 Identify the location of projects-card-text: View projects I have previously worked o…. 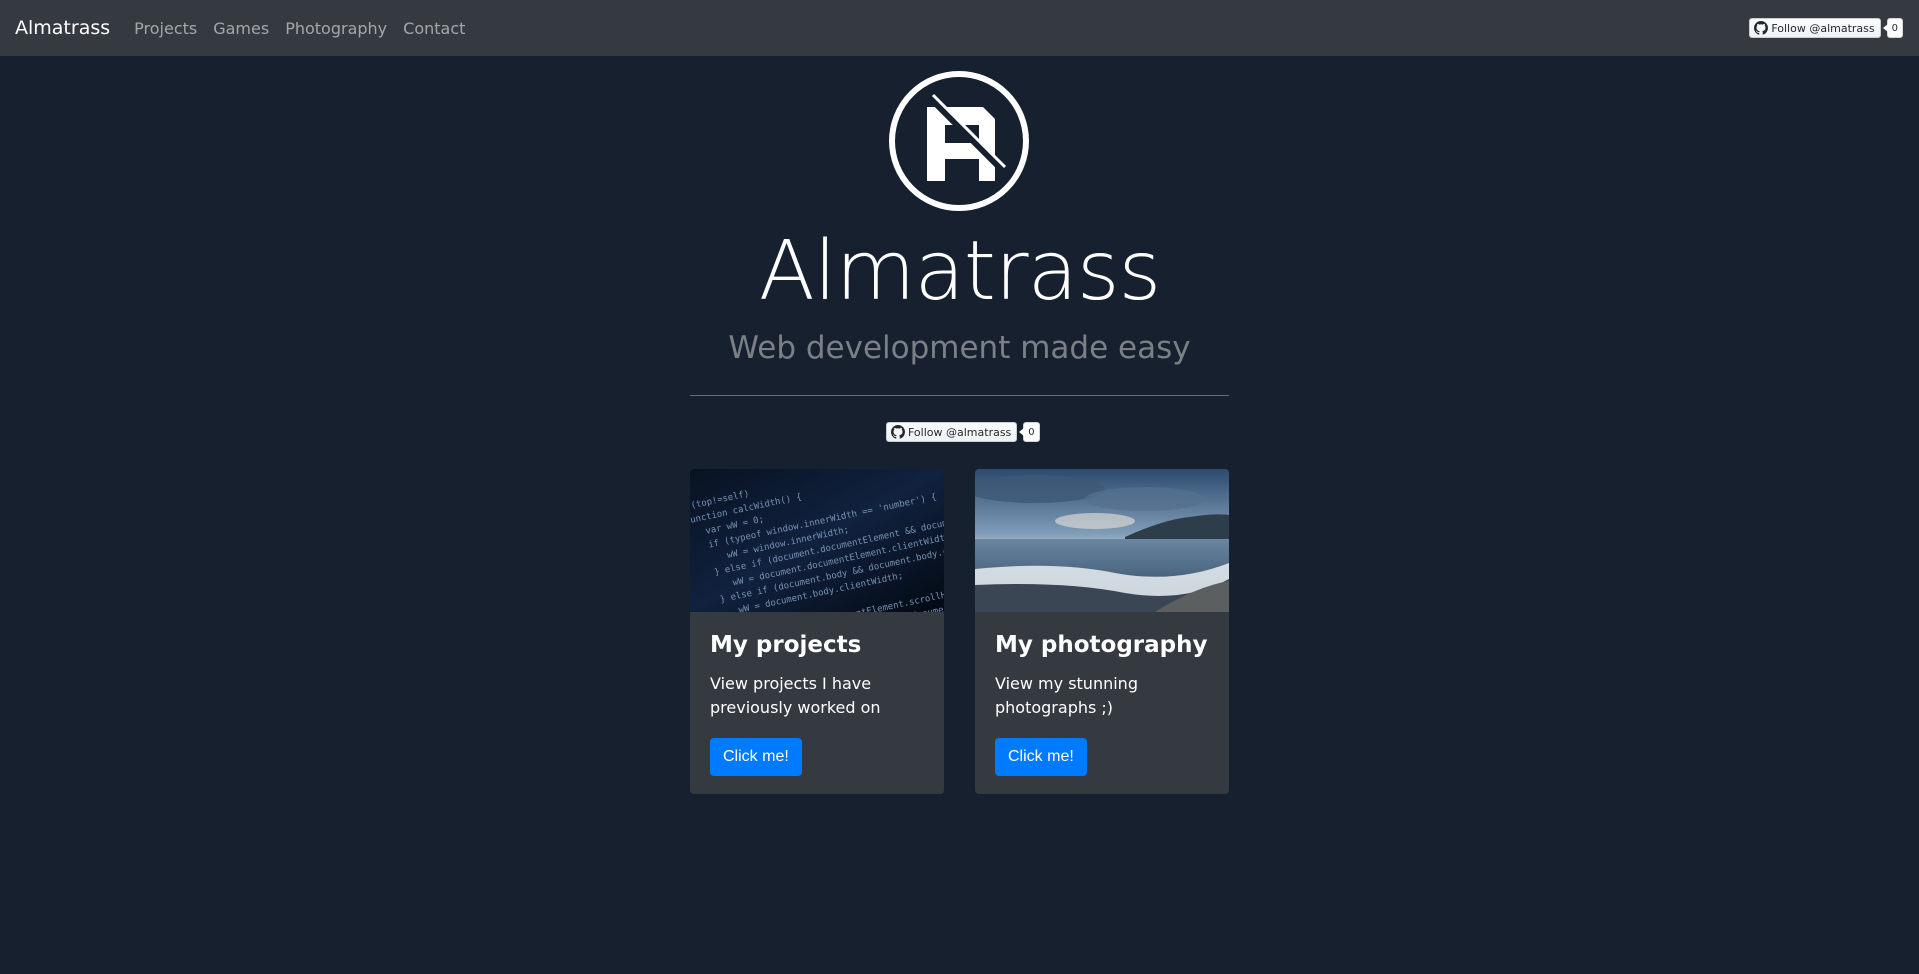
(795, 695).